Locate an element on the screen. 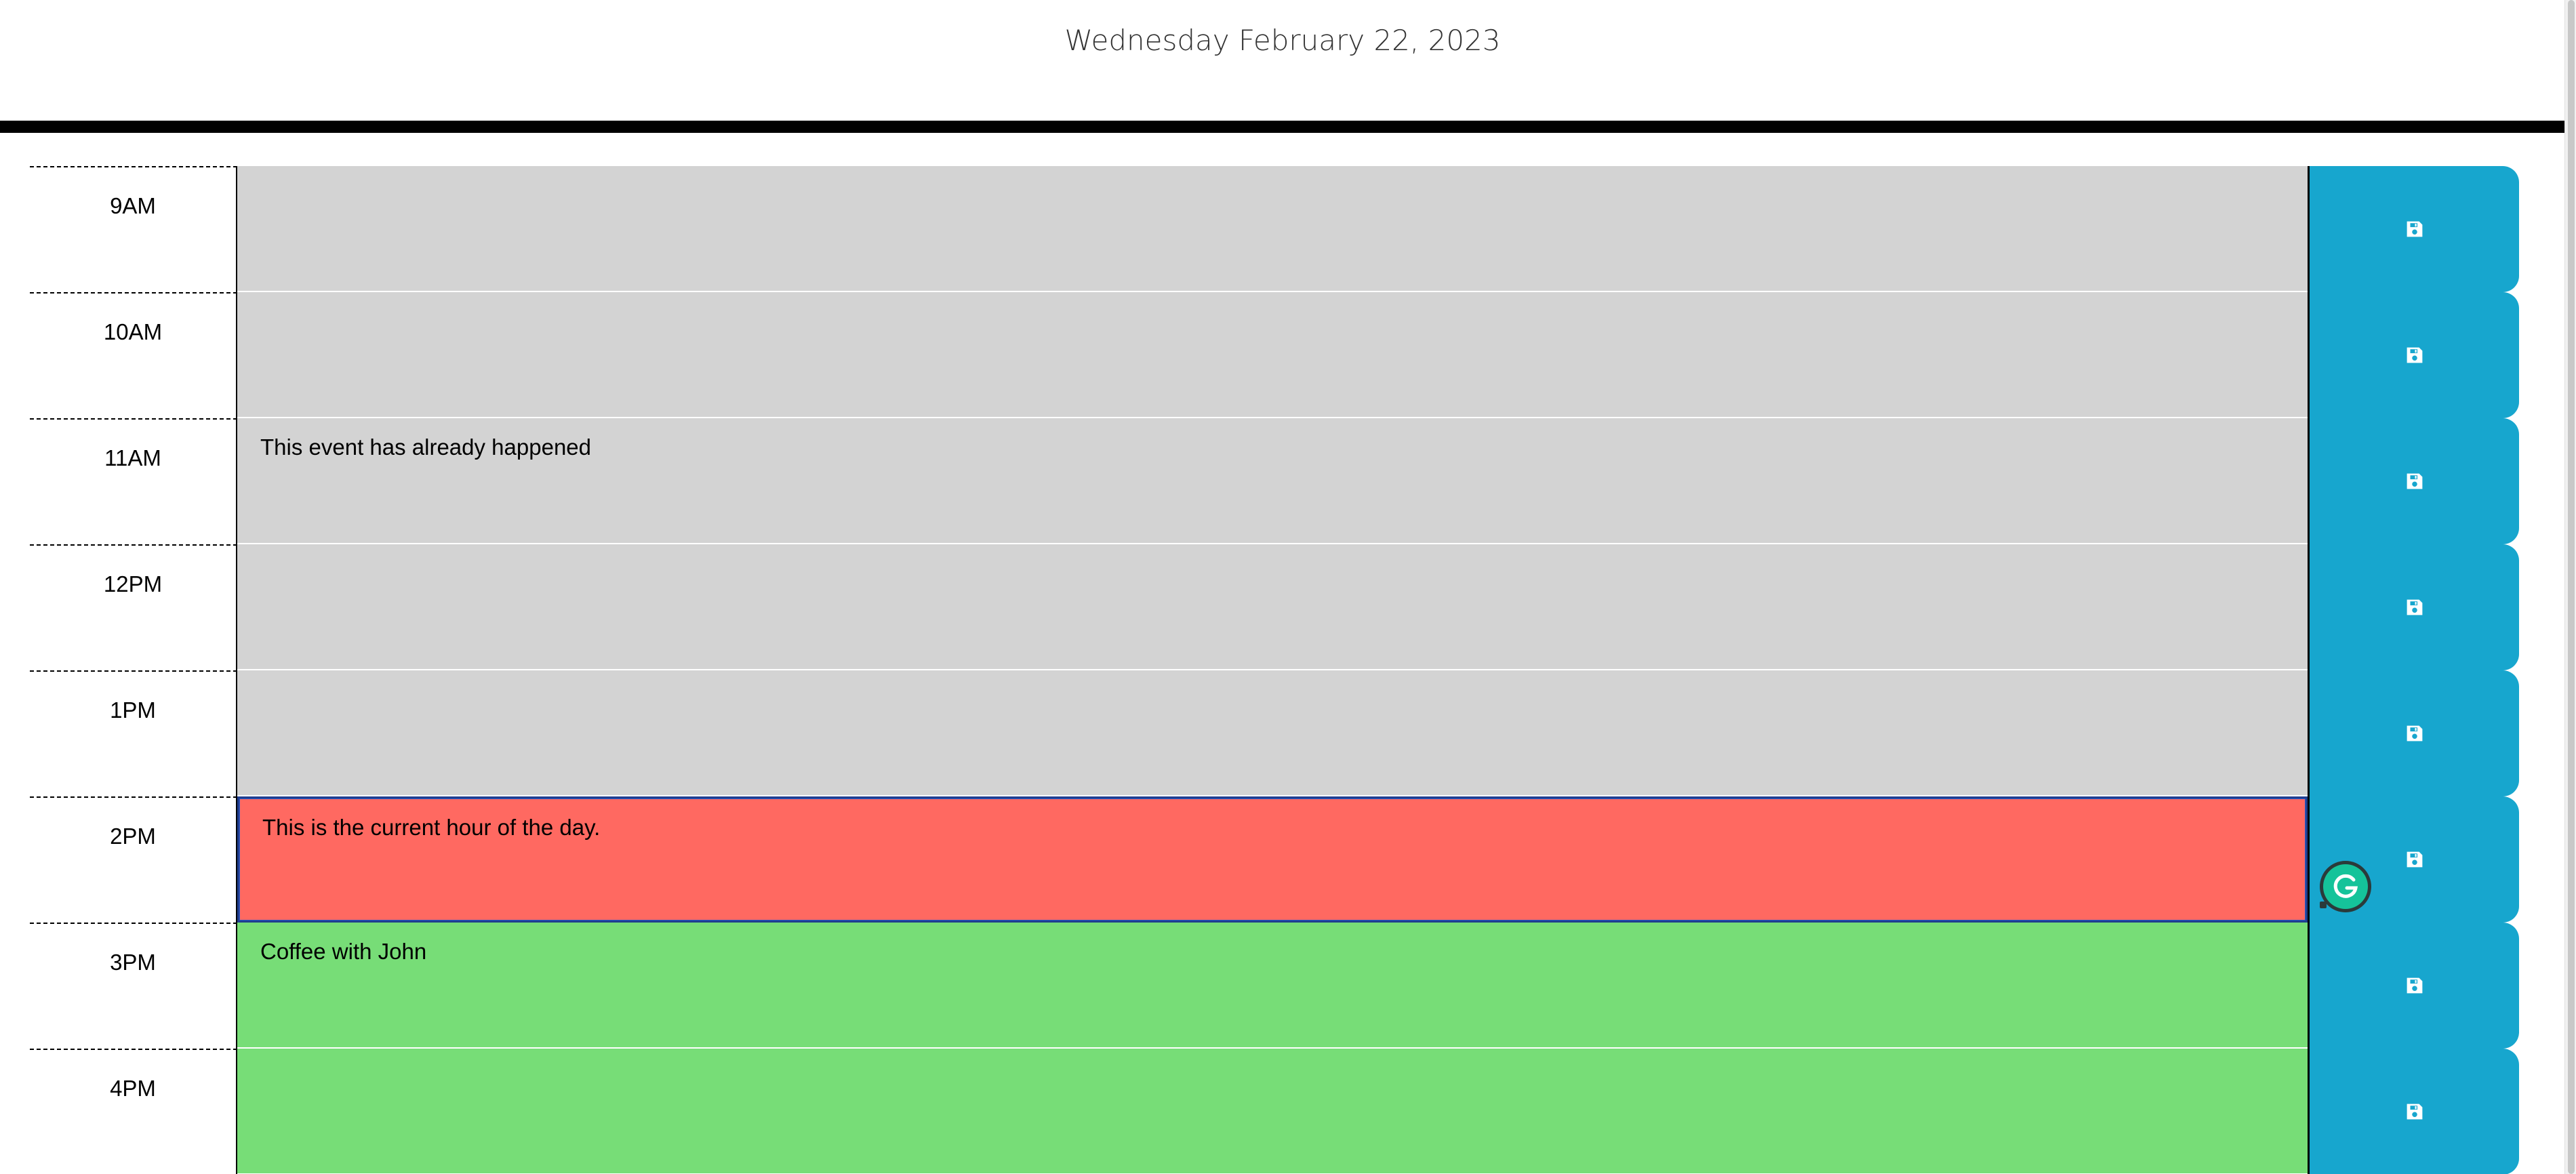 This screenshot has width=2576, height=1174. hour-label: 3PM is located at coordinates (133, 986).